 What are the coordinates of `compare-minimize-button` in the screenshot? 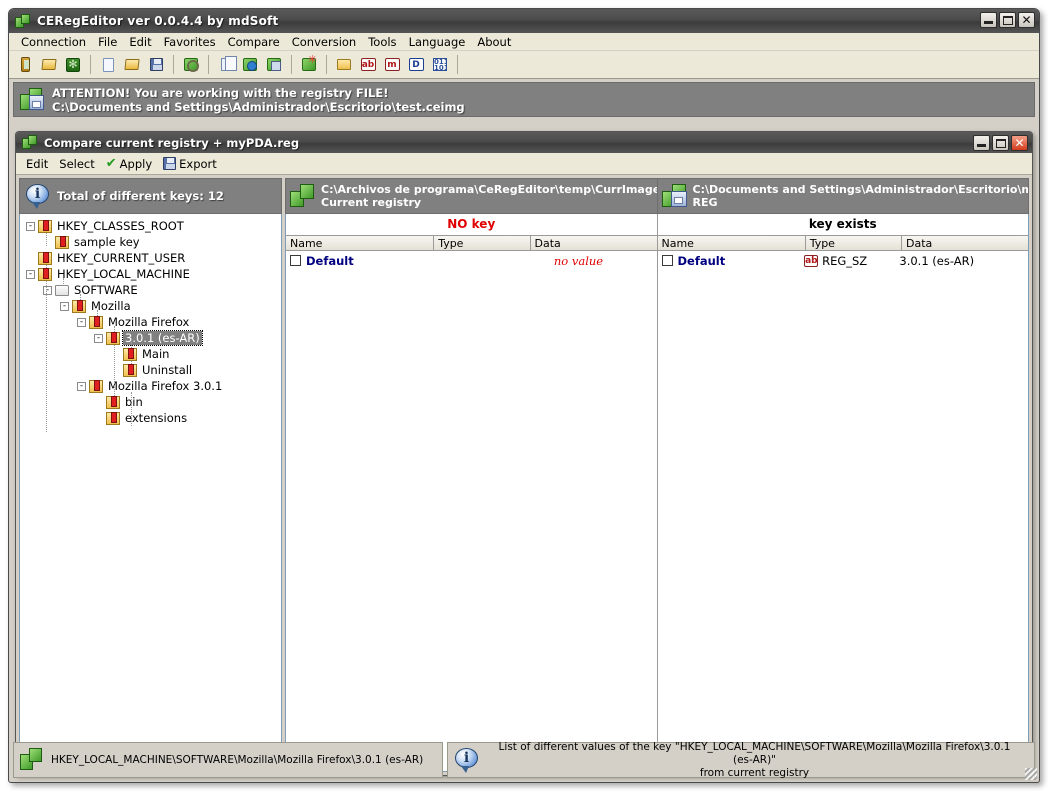 It's located at (981, 143).